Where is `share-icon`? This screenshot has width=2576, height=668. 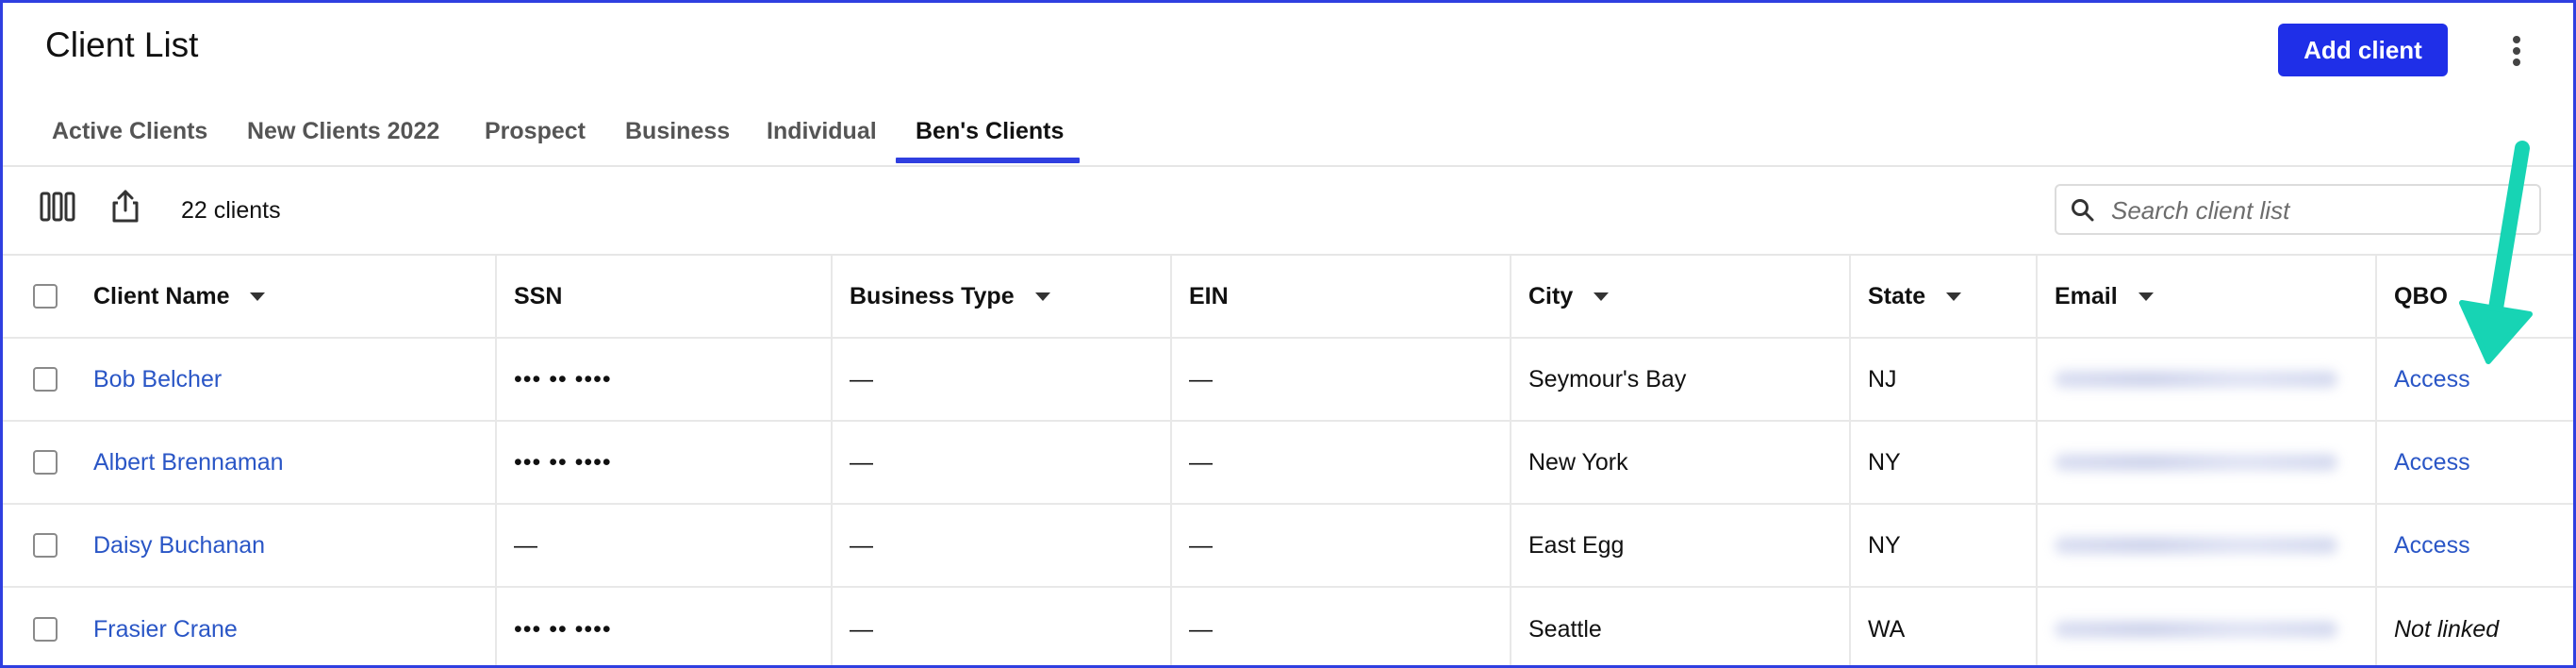
share-icon is located at coordinates (127, 208).